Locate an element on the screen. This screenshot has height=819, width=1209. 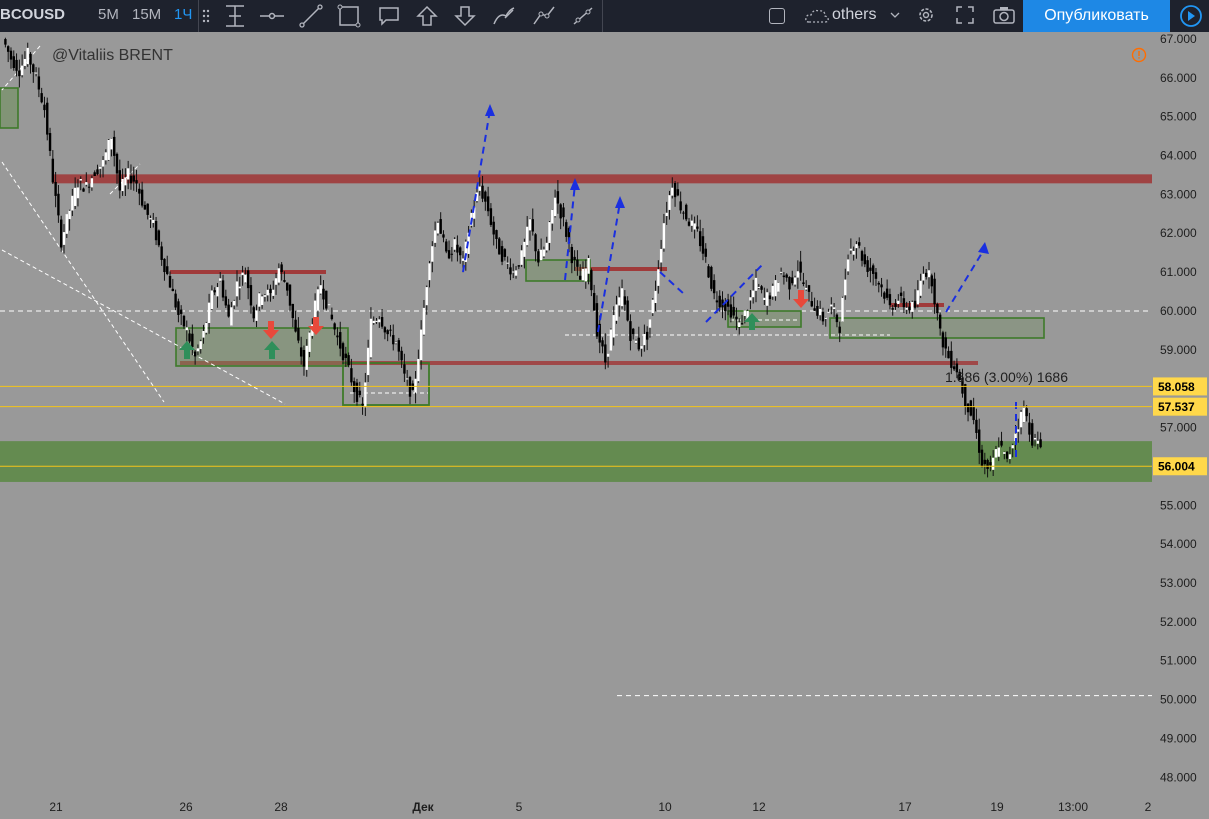
time-tick-label: 26 is located at coordinates (186, 807).